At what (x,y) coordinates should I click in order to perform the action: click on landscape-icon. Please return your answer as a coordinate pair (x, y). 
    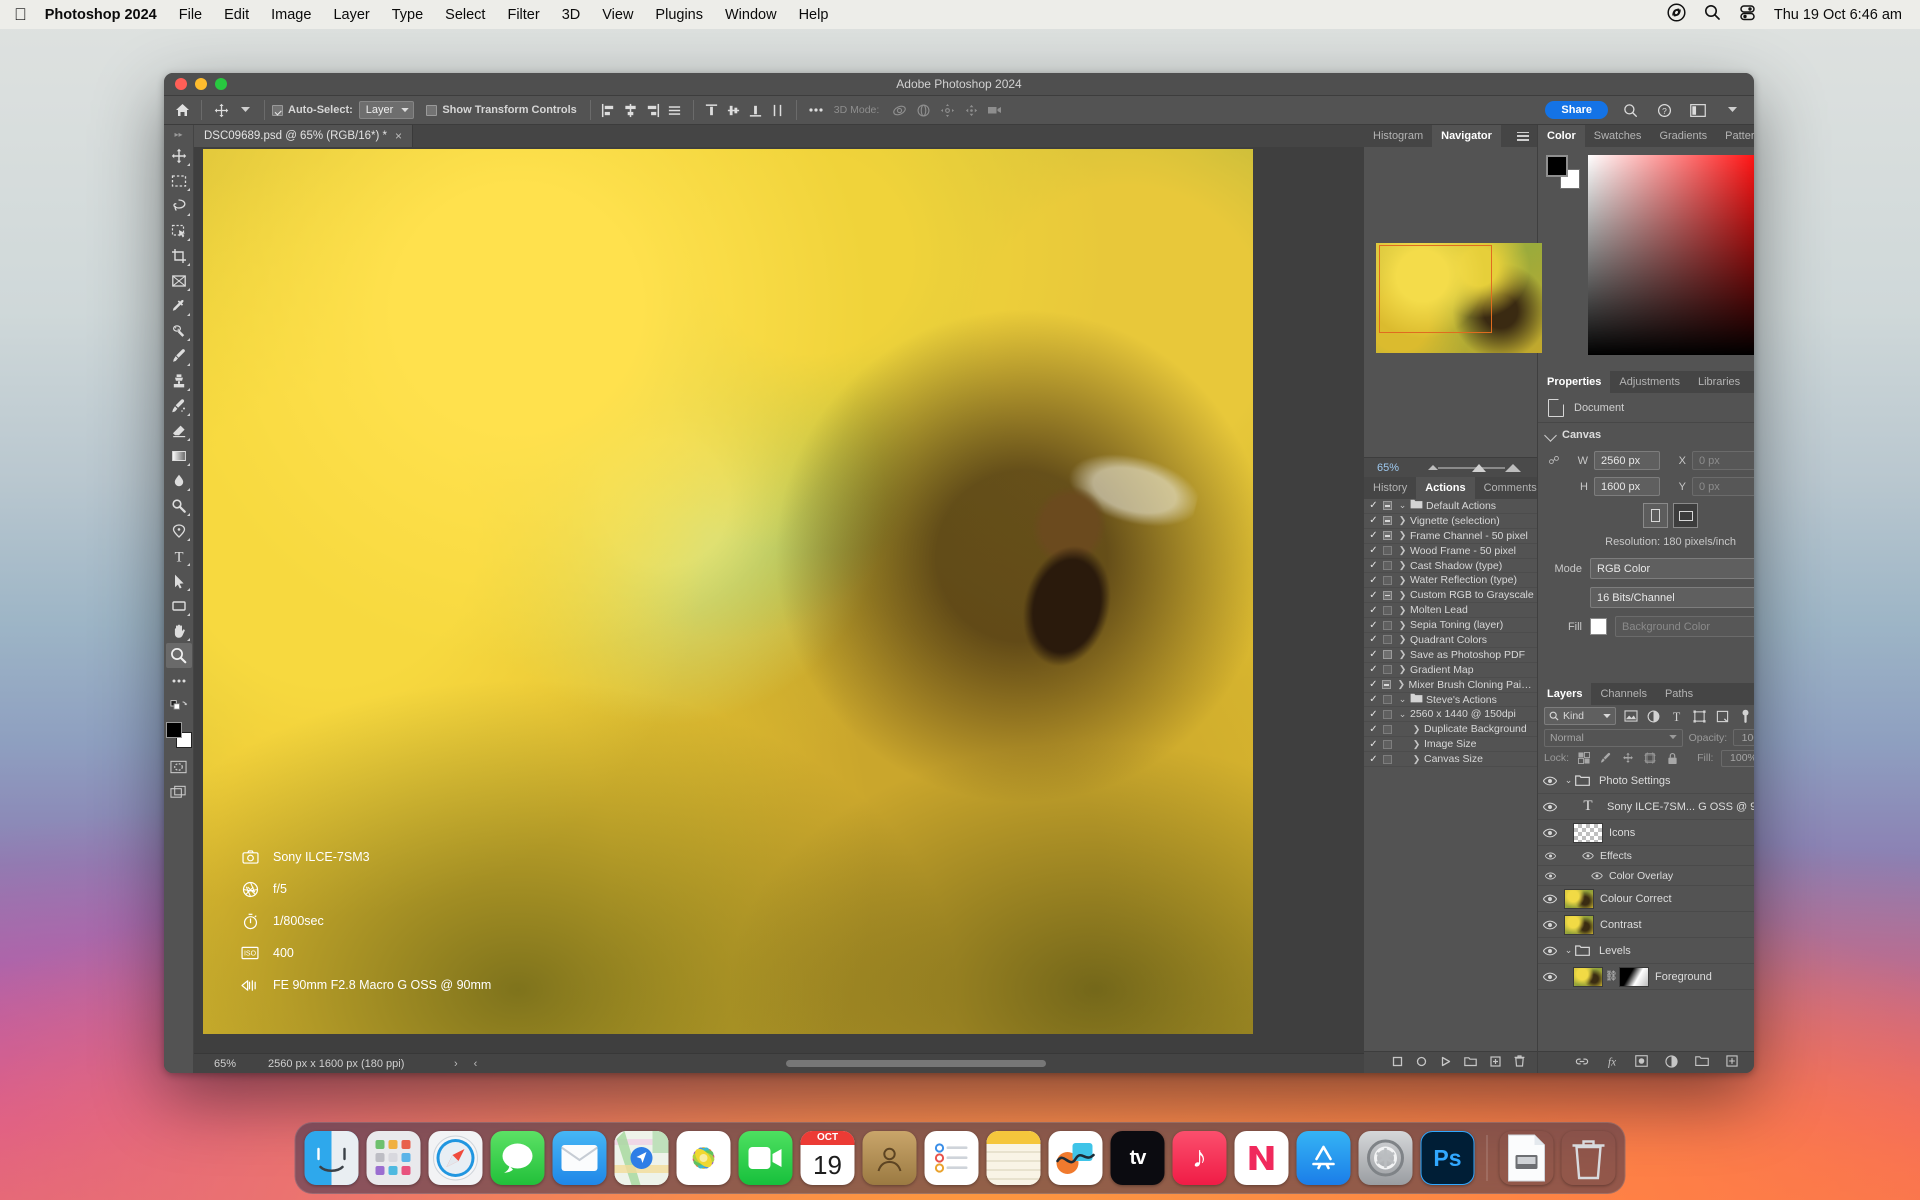
    Looking at the image, I should click on (1686, 515).